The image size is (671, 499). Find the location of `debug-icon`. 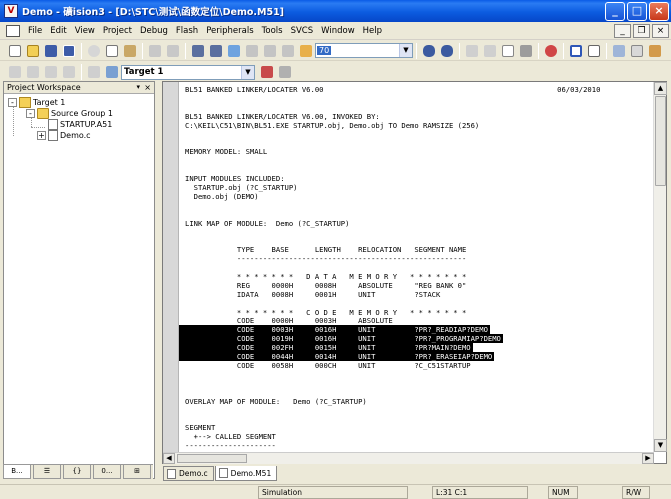

debug-icon is located at coordinates (551, 51).